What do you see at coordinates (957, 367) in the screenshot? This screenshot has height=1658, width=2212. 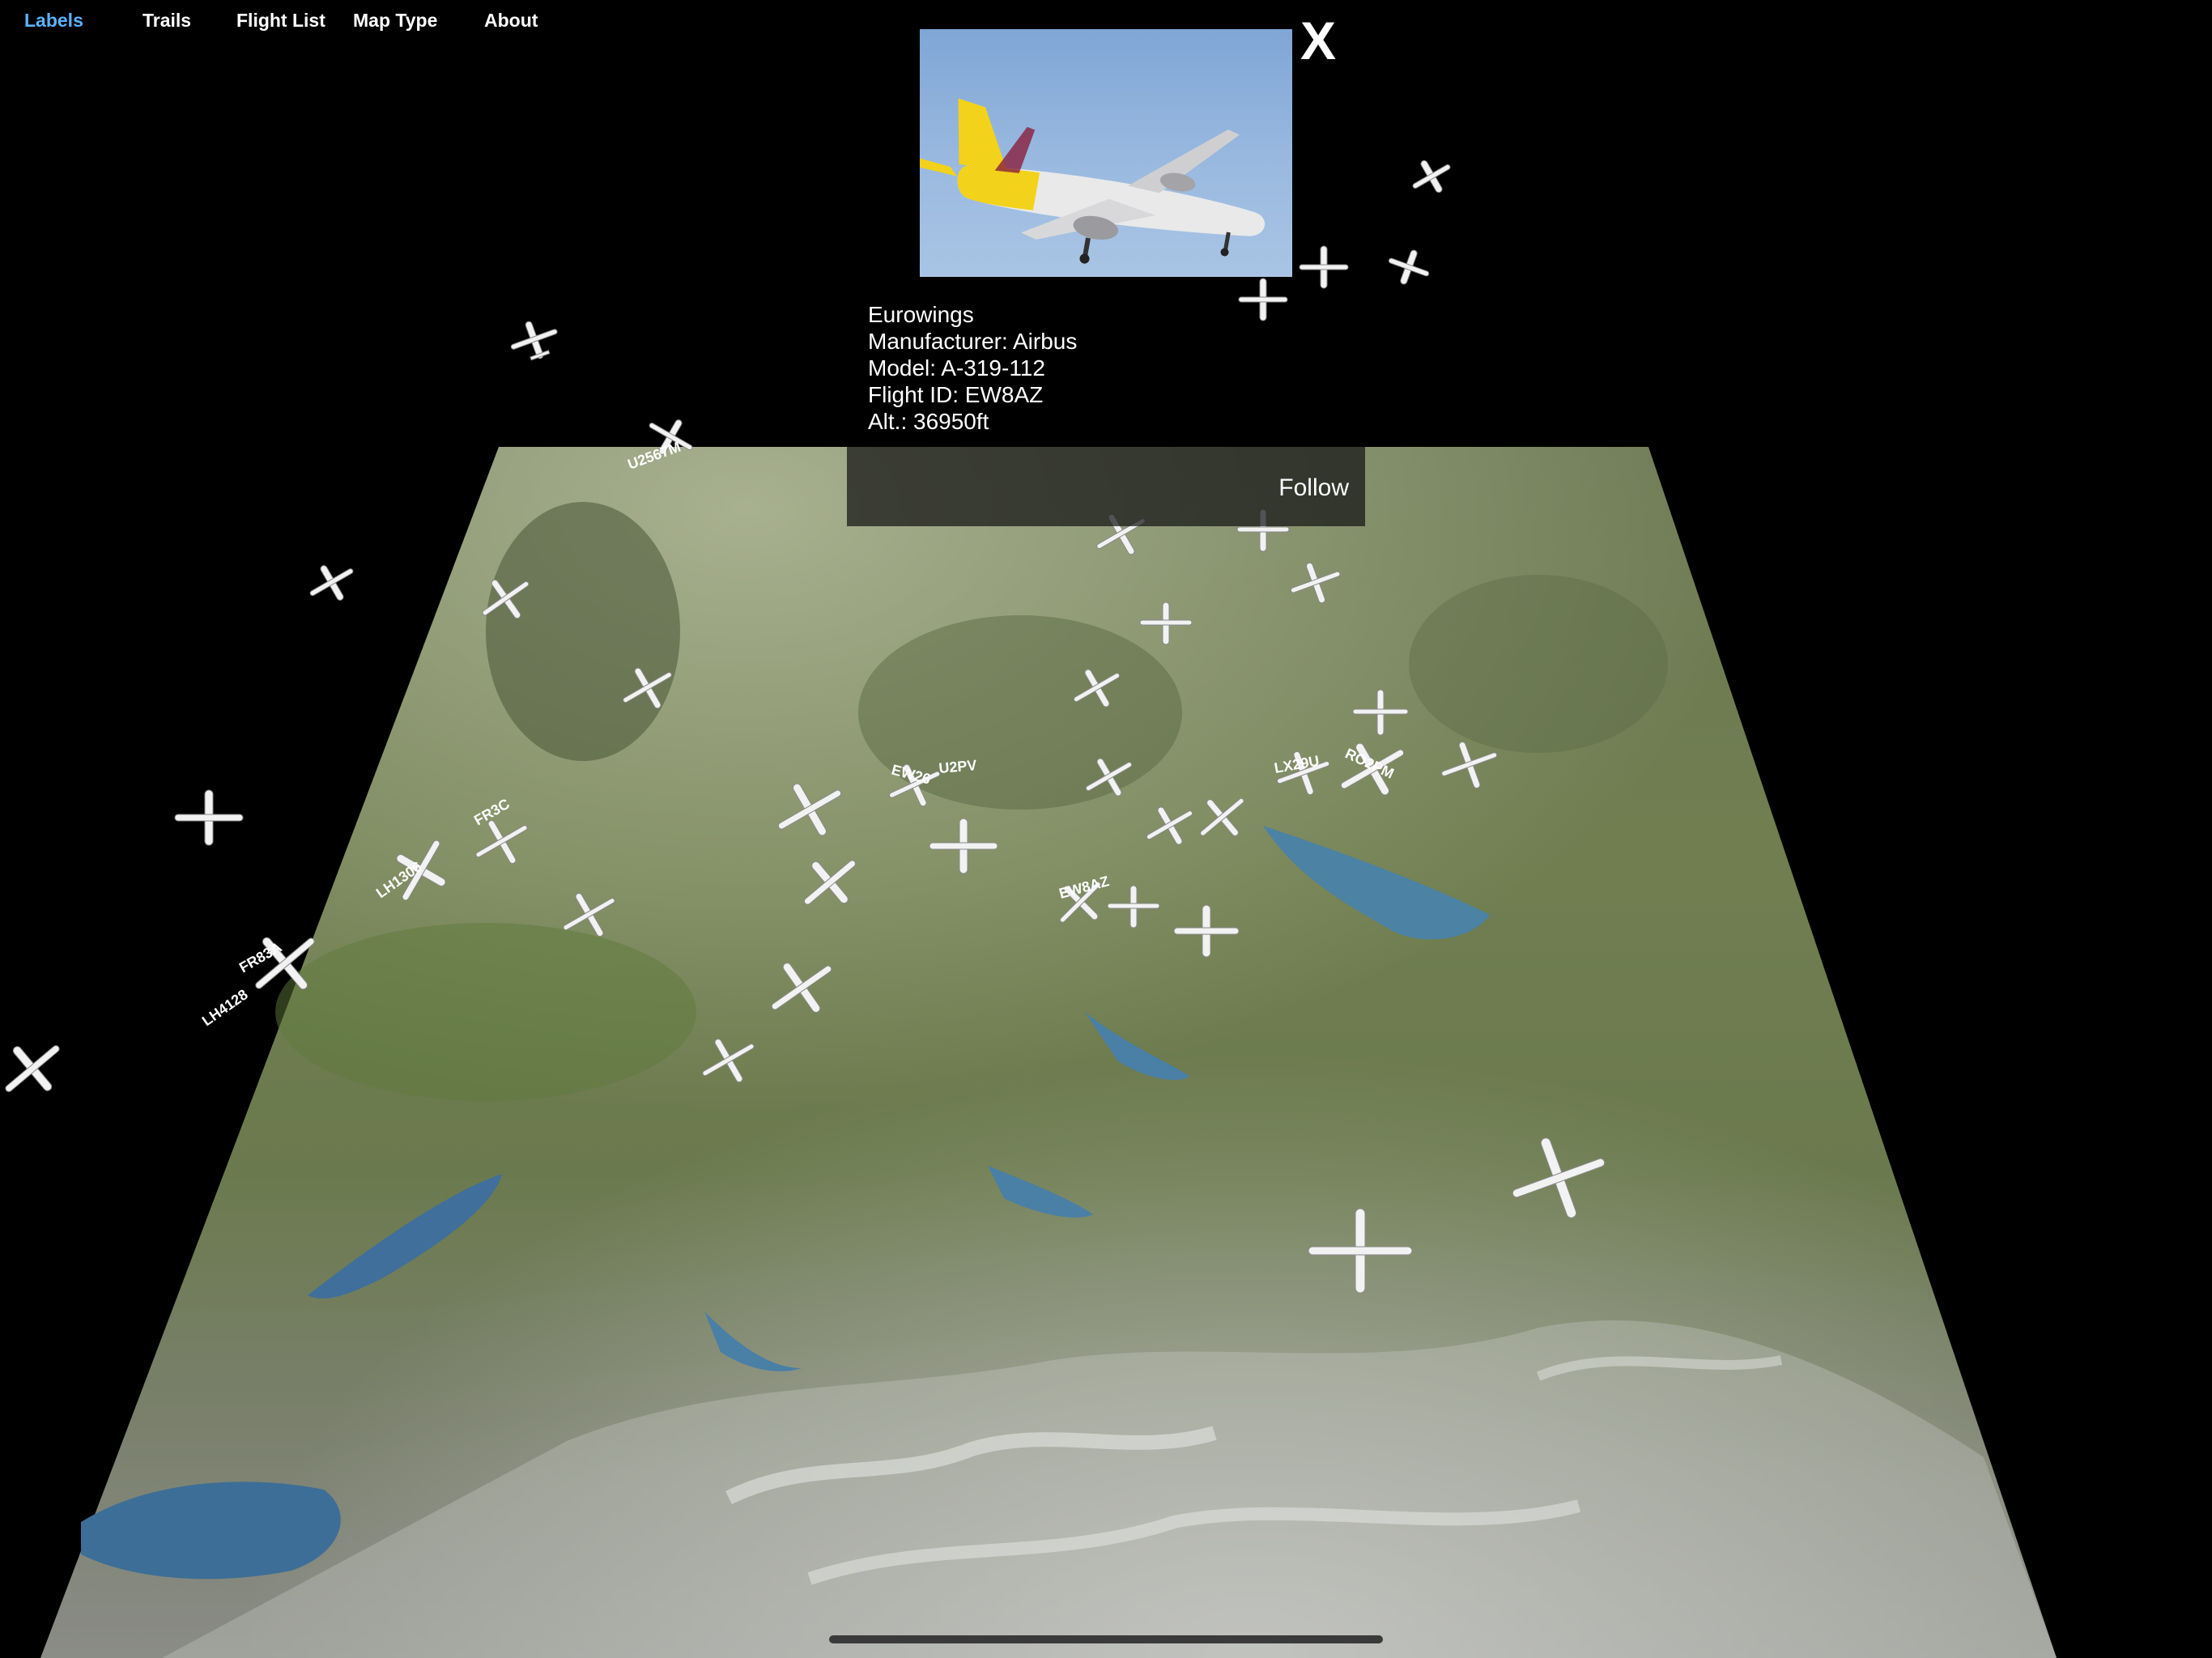 I see `model-text: Model: A-319-112` at bounding box center [957, 367].